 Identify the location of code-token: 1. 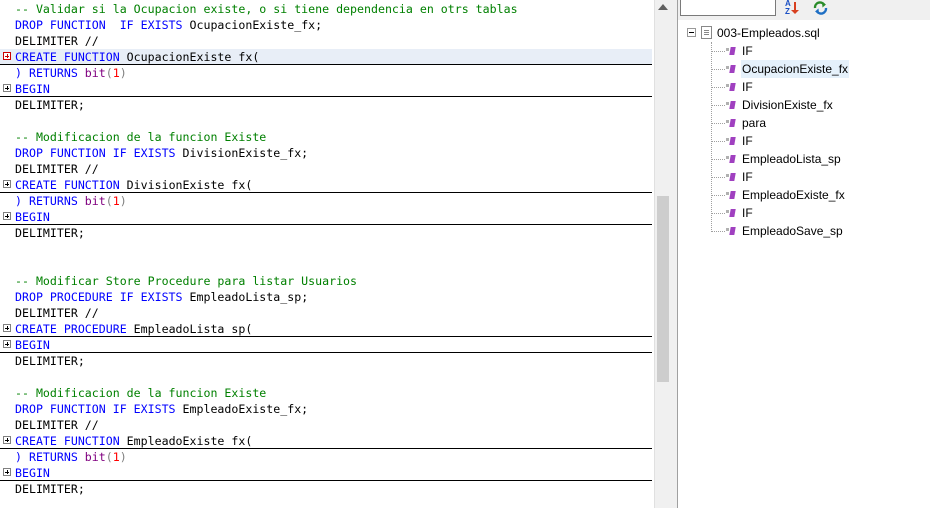
(116, 73).